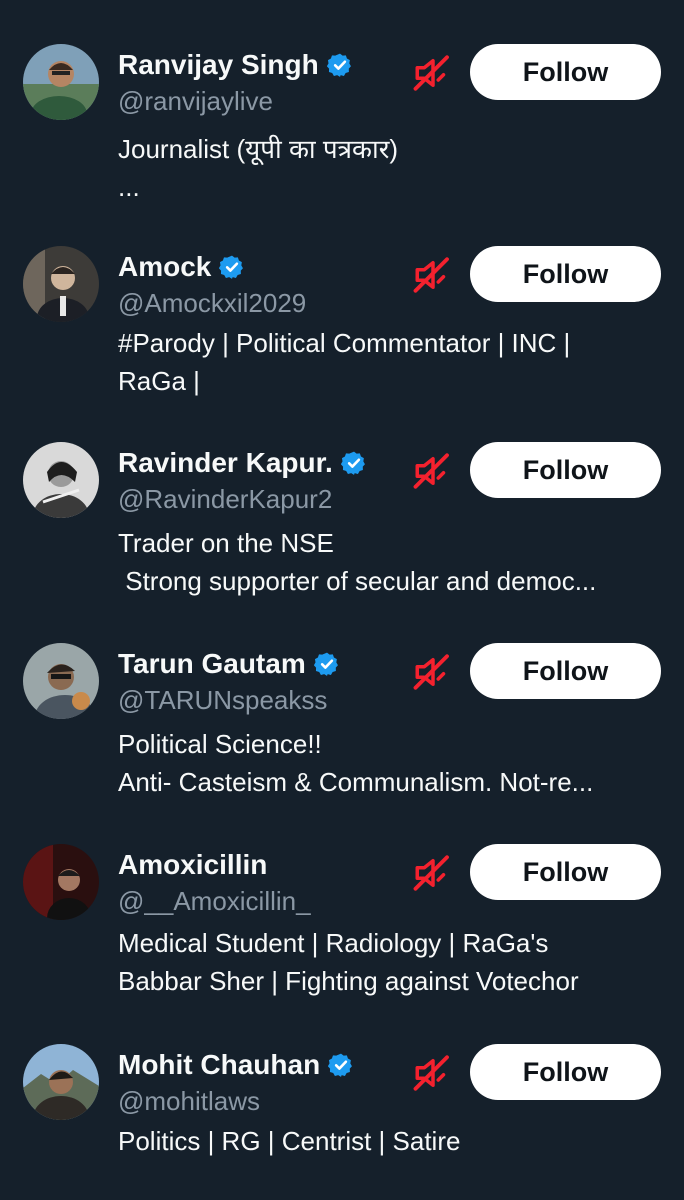 Image resolution: width=684 pixels, height=1200 pixels. I want to click on bio-line: Journalist (यूपी का पत्रकार), so click(258, 149).